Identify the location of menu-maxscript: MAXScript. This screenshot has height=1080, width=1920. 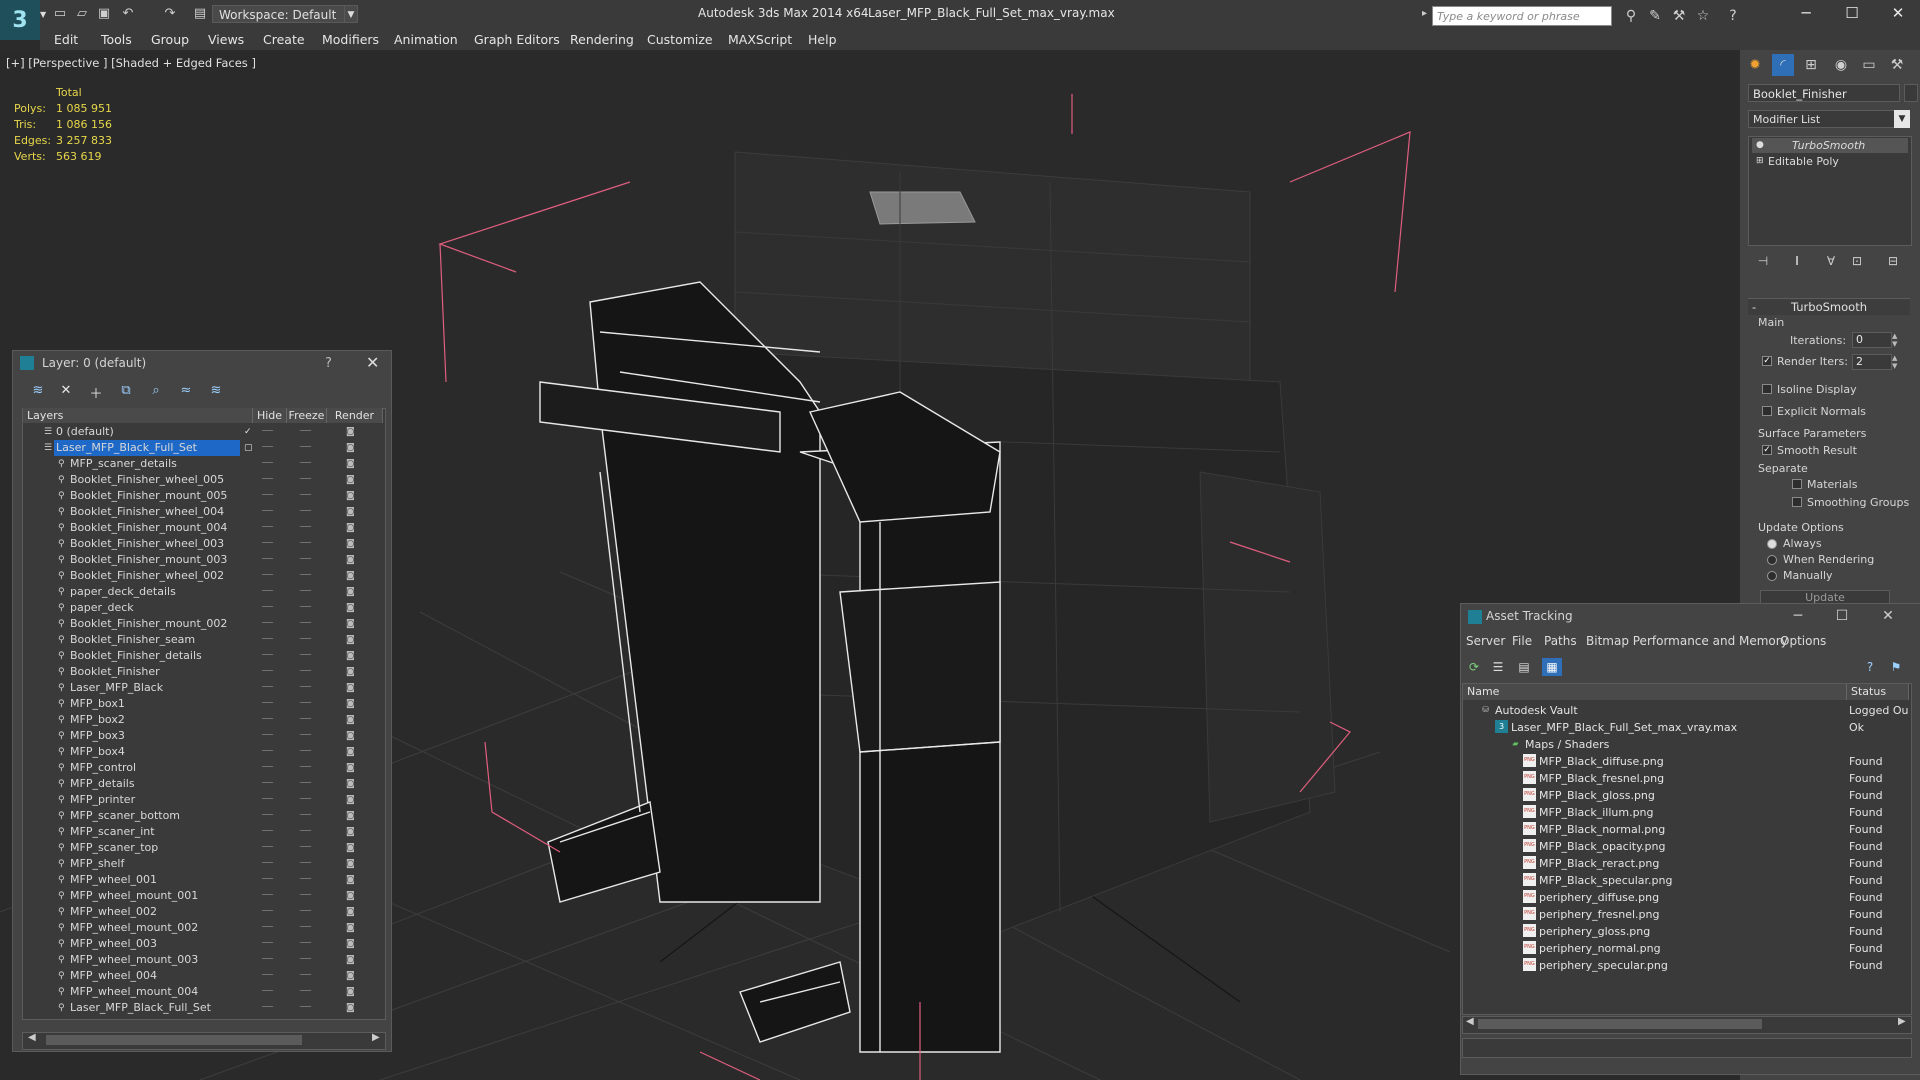
(760, 39).